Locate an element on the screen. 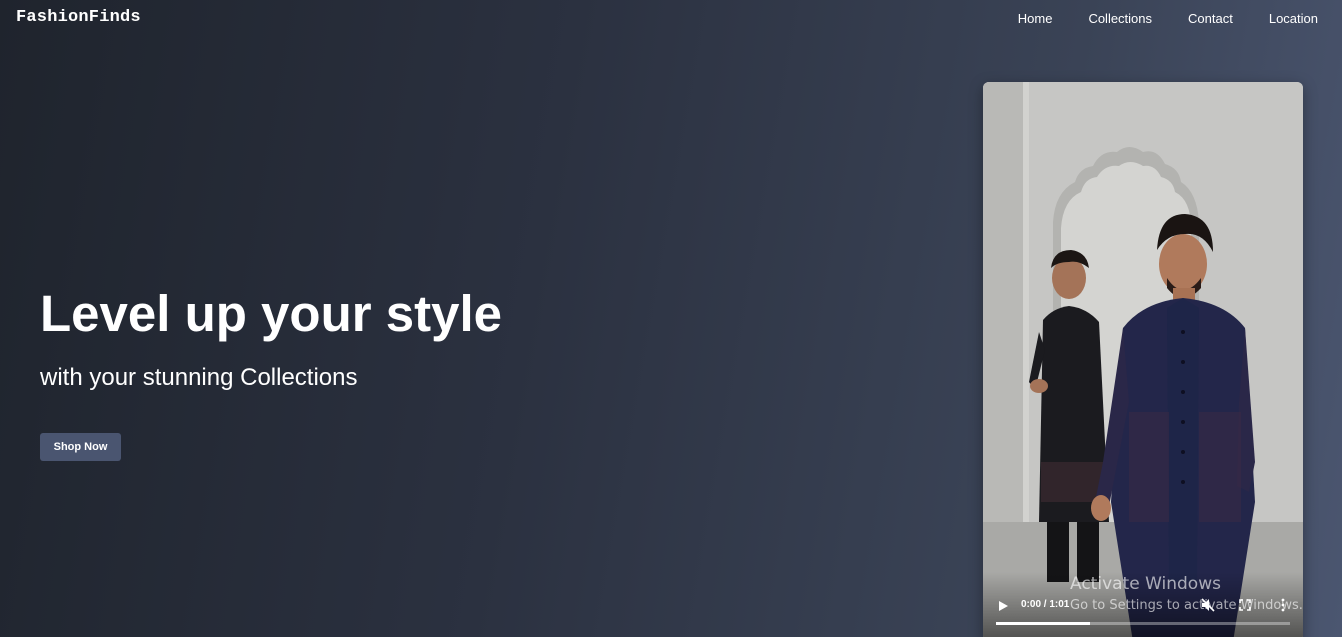 The height and width of the screenshot is (637, 1342). video-progress-bar is located at coordinates (1143, 623).